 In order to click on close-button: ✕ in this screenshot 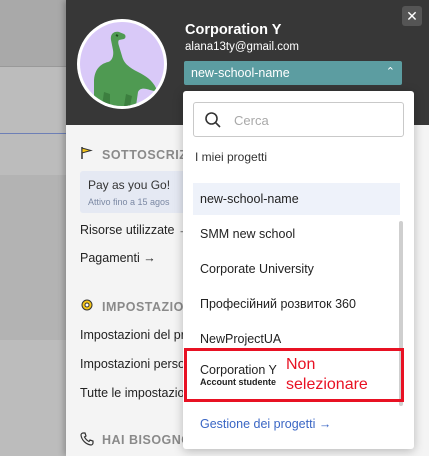, I will do `click(412, 16)`.